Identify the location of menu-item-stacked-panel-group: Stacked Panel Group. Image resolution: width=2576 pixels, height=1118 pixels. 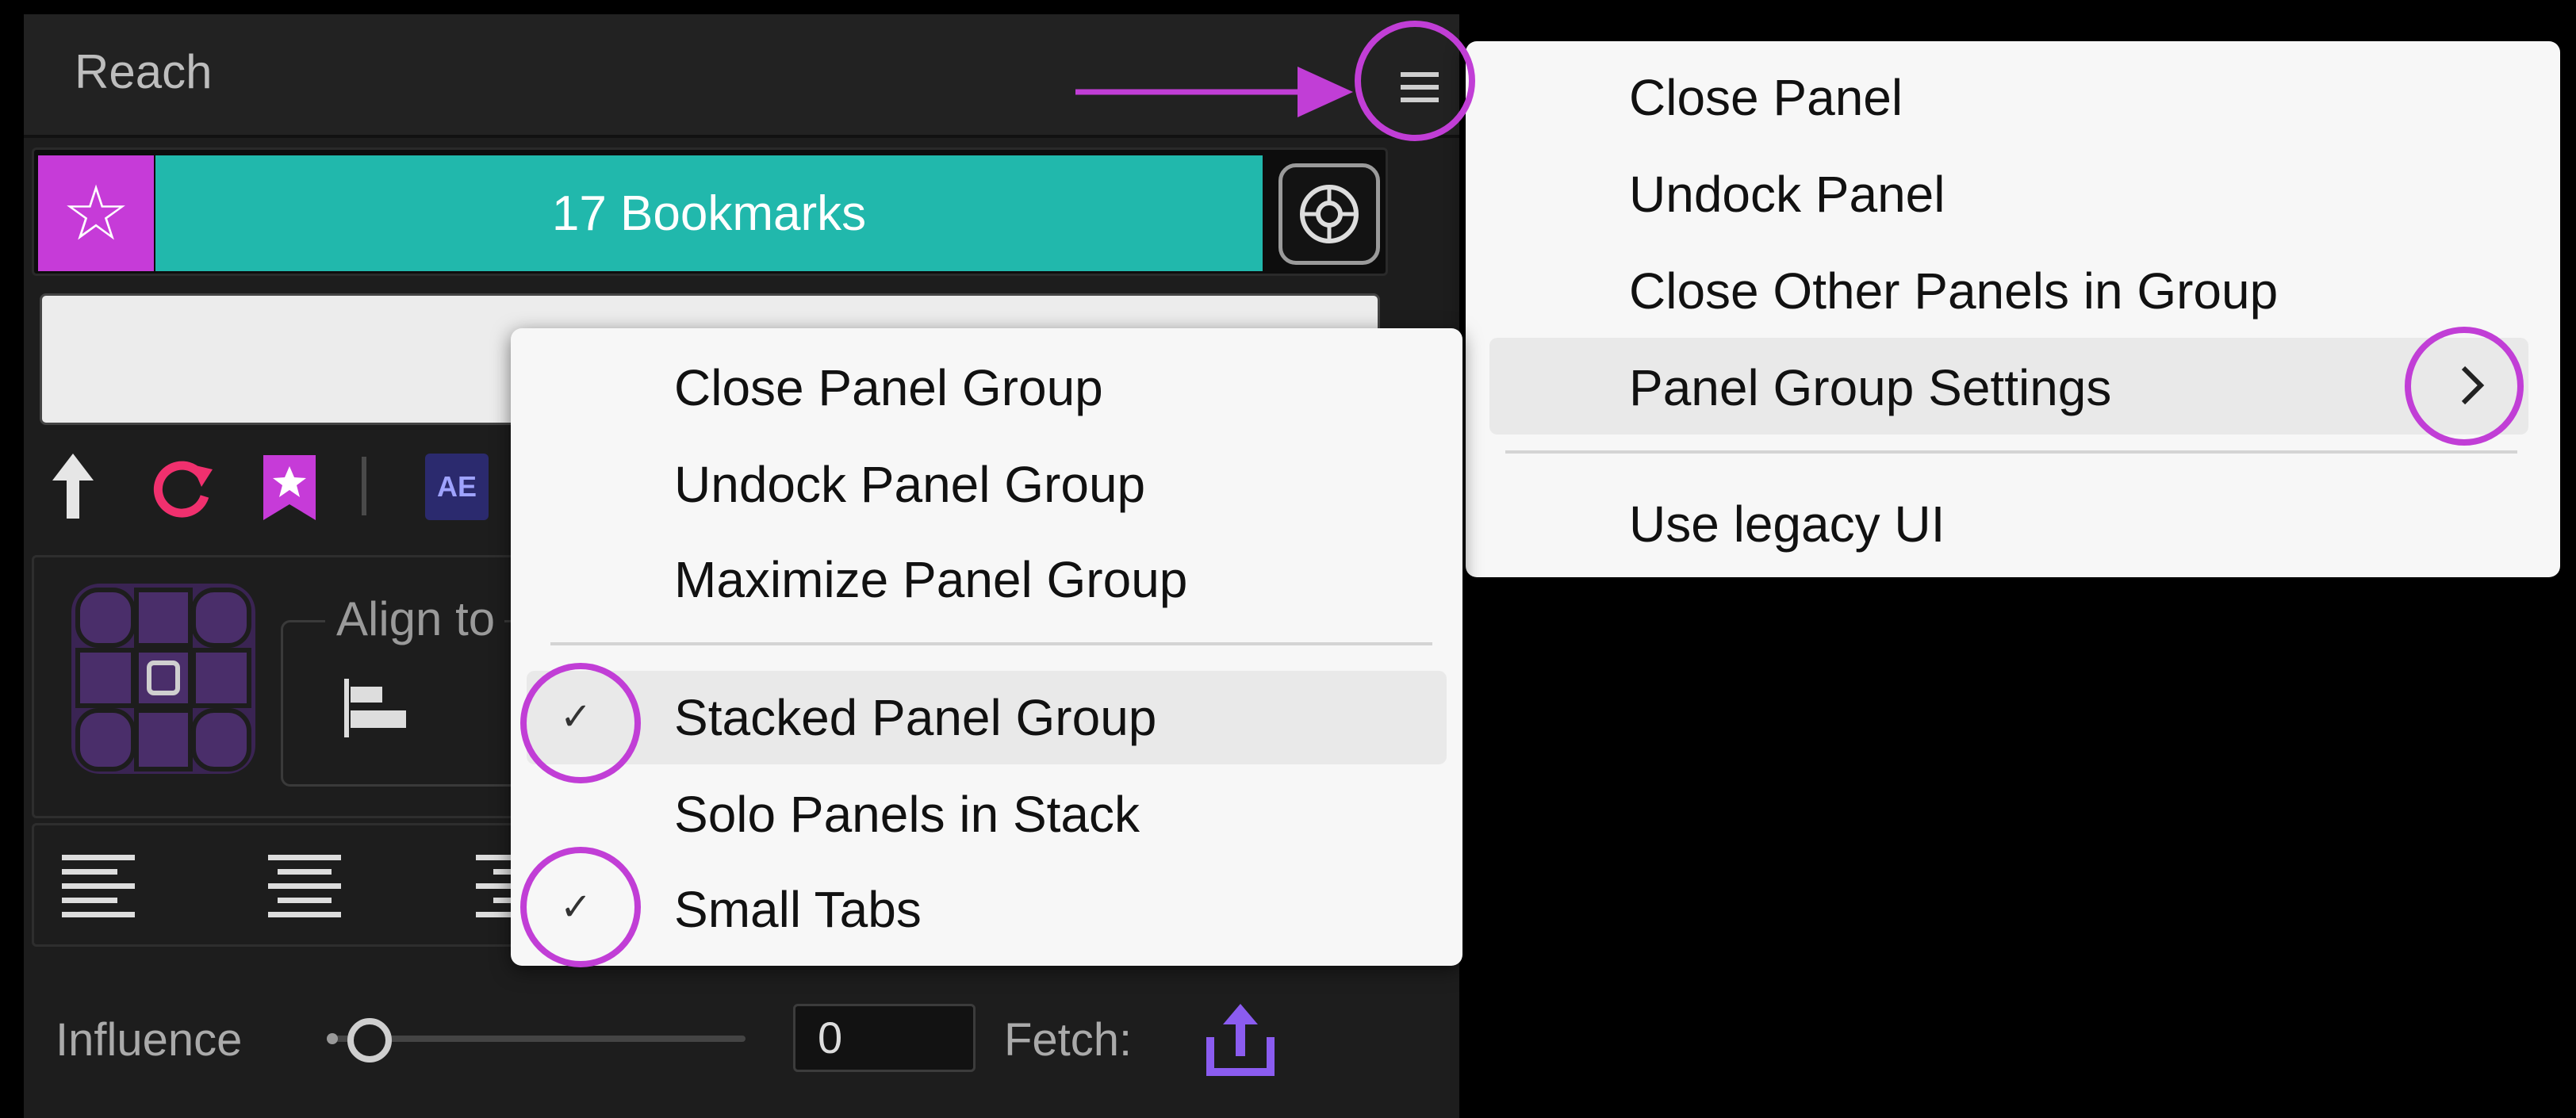
(915, 717).